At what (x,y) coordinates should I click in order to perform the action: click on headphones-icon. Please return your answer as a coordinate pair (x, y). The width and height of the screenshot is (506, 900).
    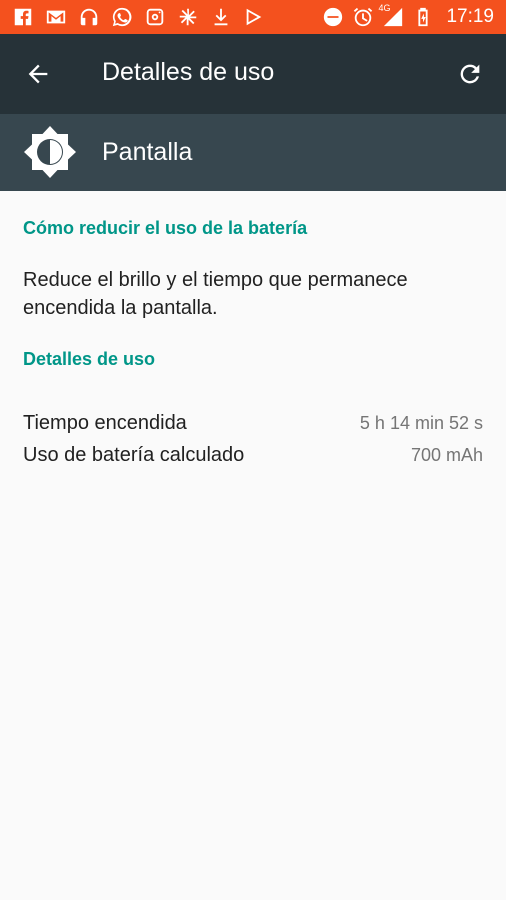
    Looking at the image, I should click on (89, 17).